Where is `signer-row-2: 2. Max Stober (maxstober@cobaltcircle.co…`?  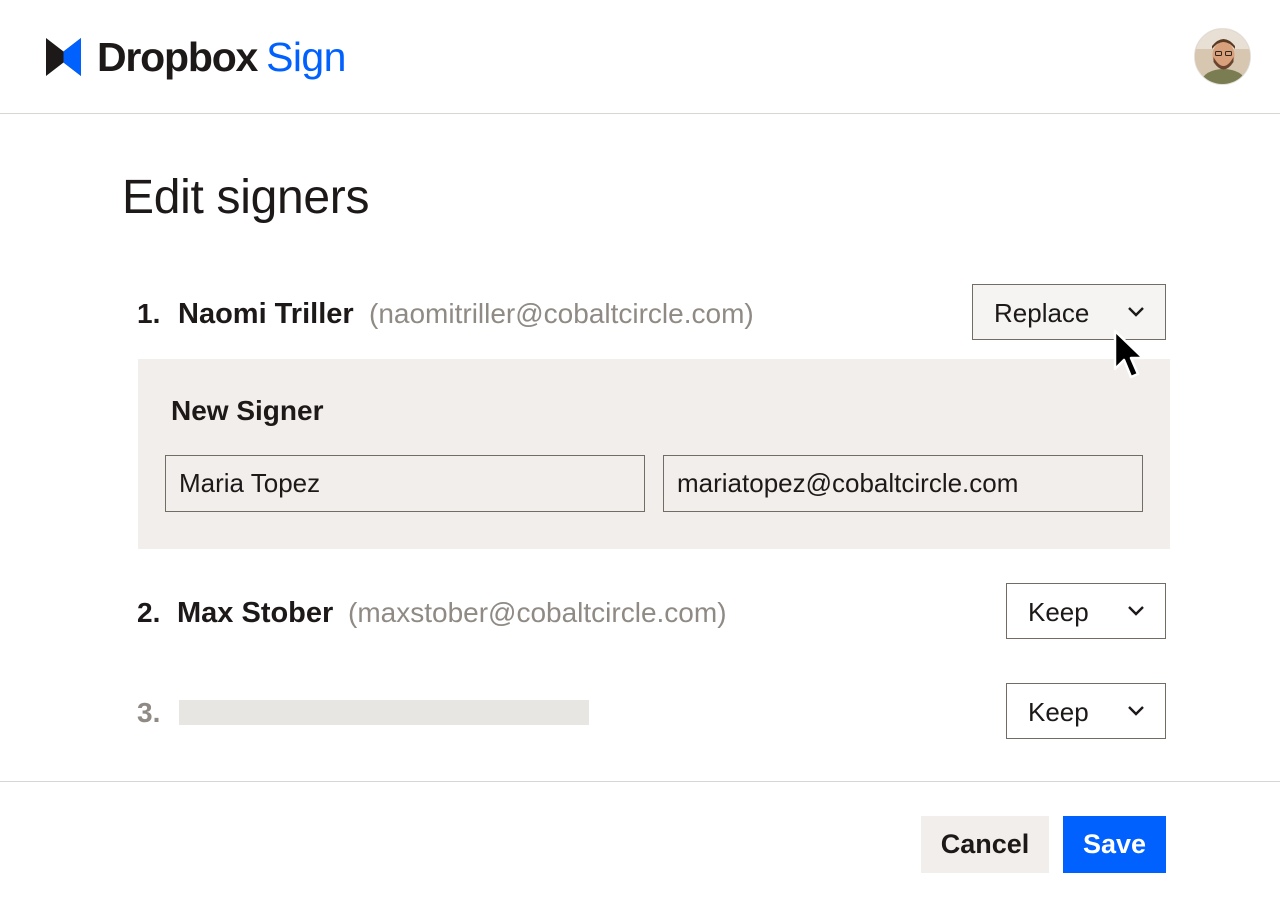
signer-row-2: 2. Max Stober (maxstober@cobaltcircle.co… is located at coordinates (652, 611).